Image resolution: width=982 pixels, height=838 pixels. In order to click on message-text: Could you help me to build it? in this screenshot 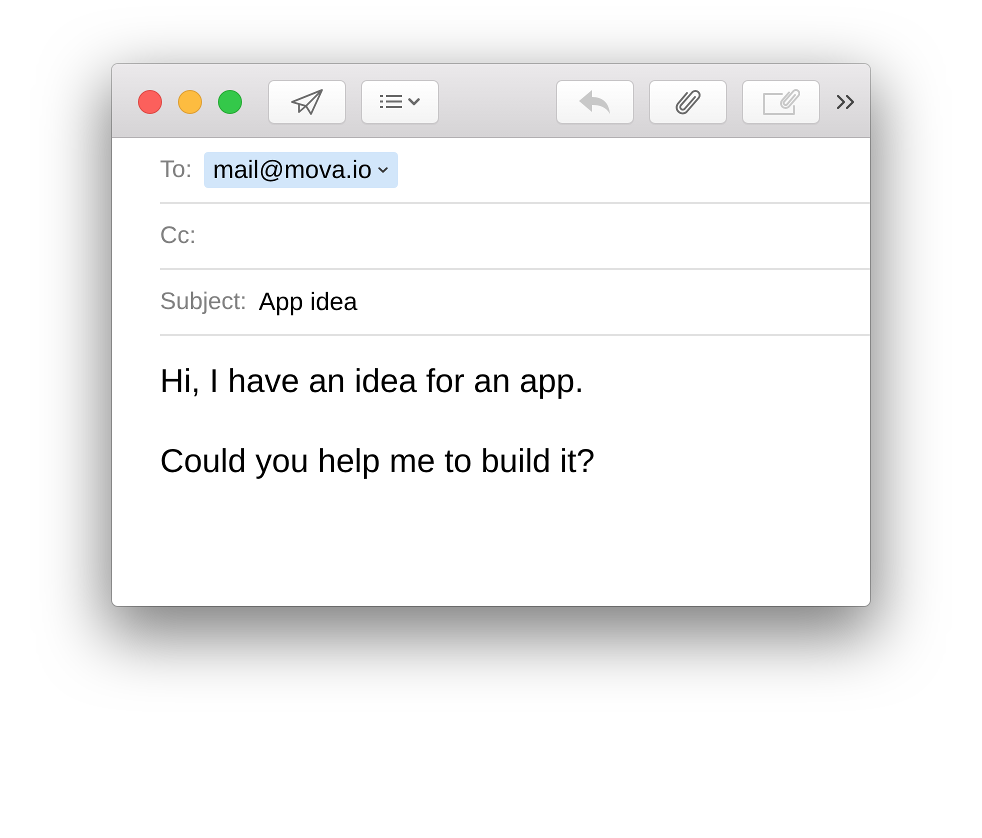, I will do `click(377, 461)`.